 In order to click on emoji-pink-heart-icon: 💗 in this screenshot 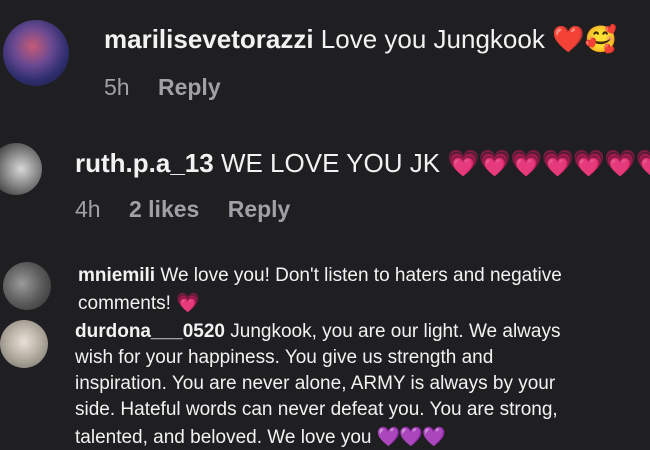, I will do `click(188, 303)`.